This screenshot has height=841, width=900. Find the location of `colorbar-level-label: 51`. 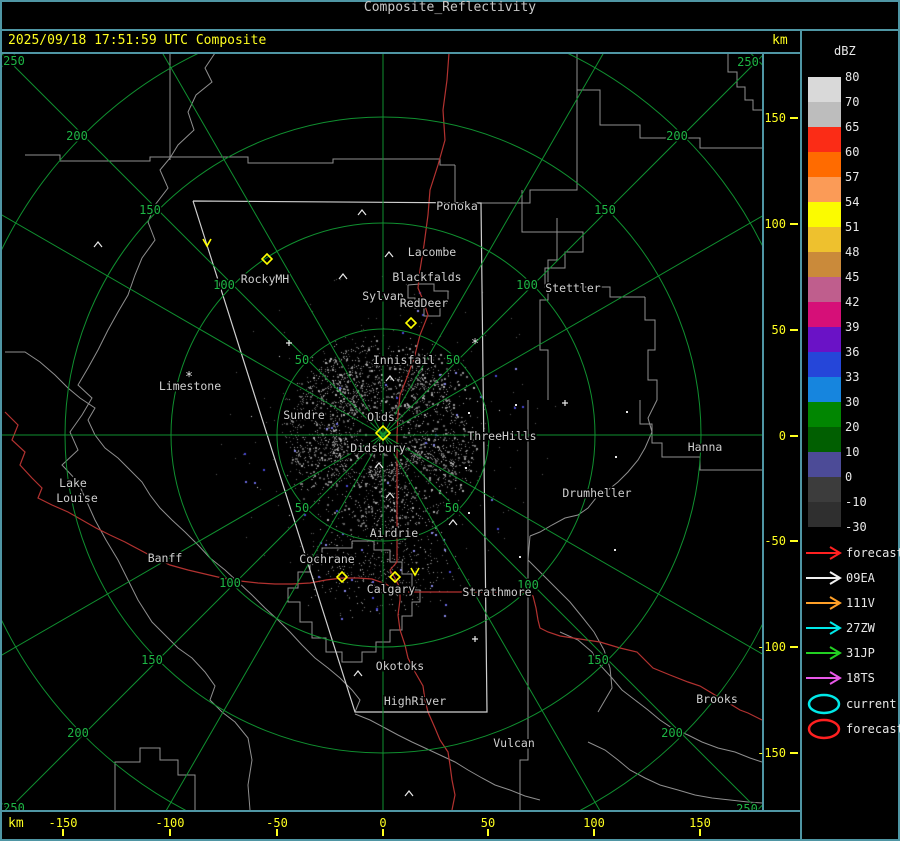

colorbar-level-label: 51 is located at coordinates (852, 227).